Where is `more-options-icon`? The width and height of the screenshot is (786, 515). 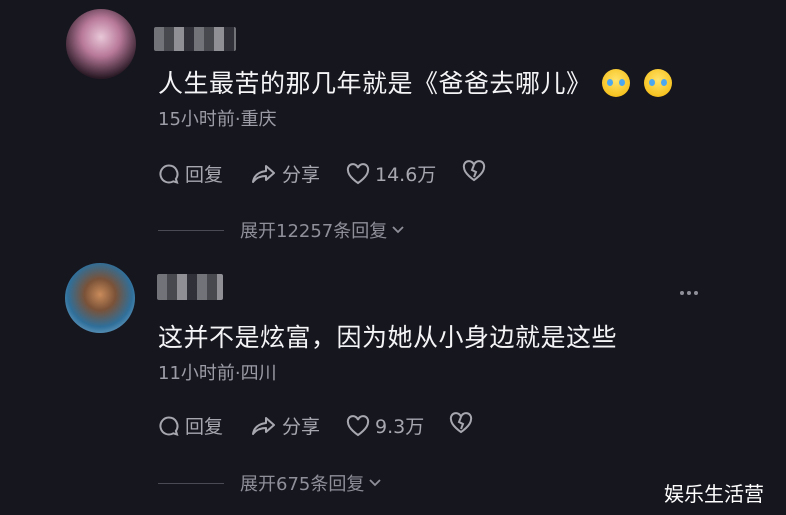
more-options-icon is located at coordinates (689, 293).